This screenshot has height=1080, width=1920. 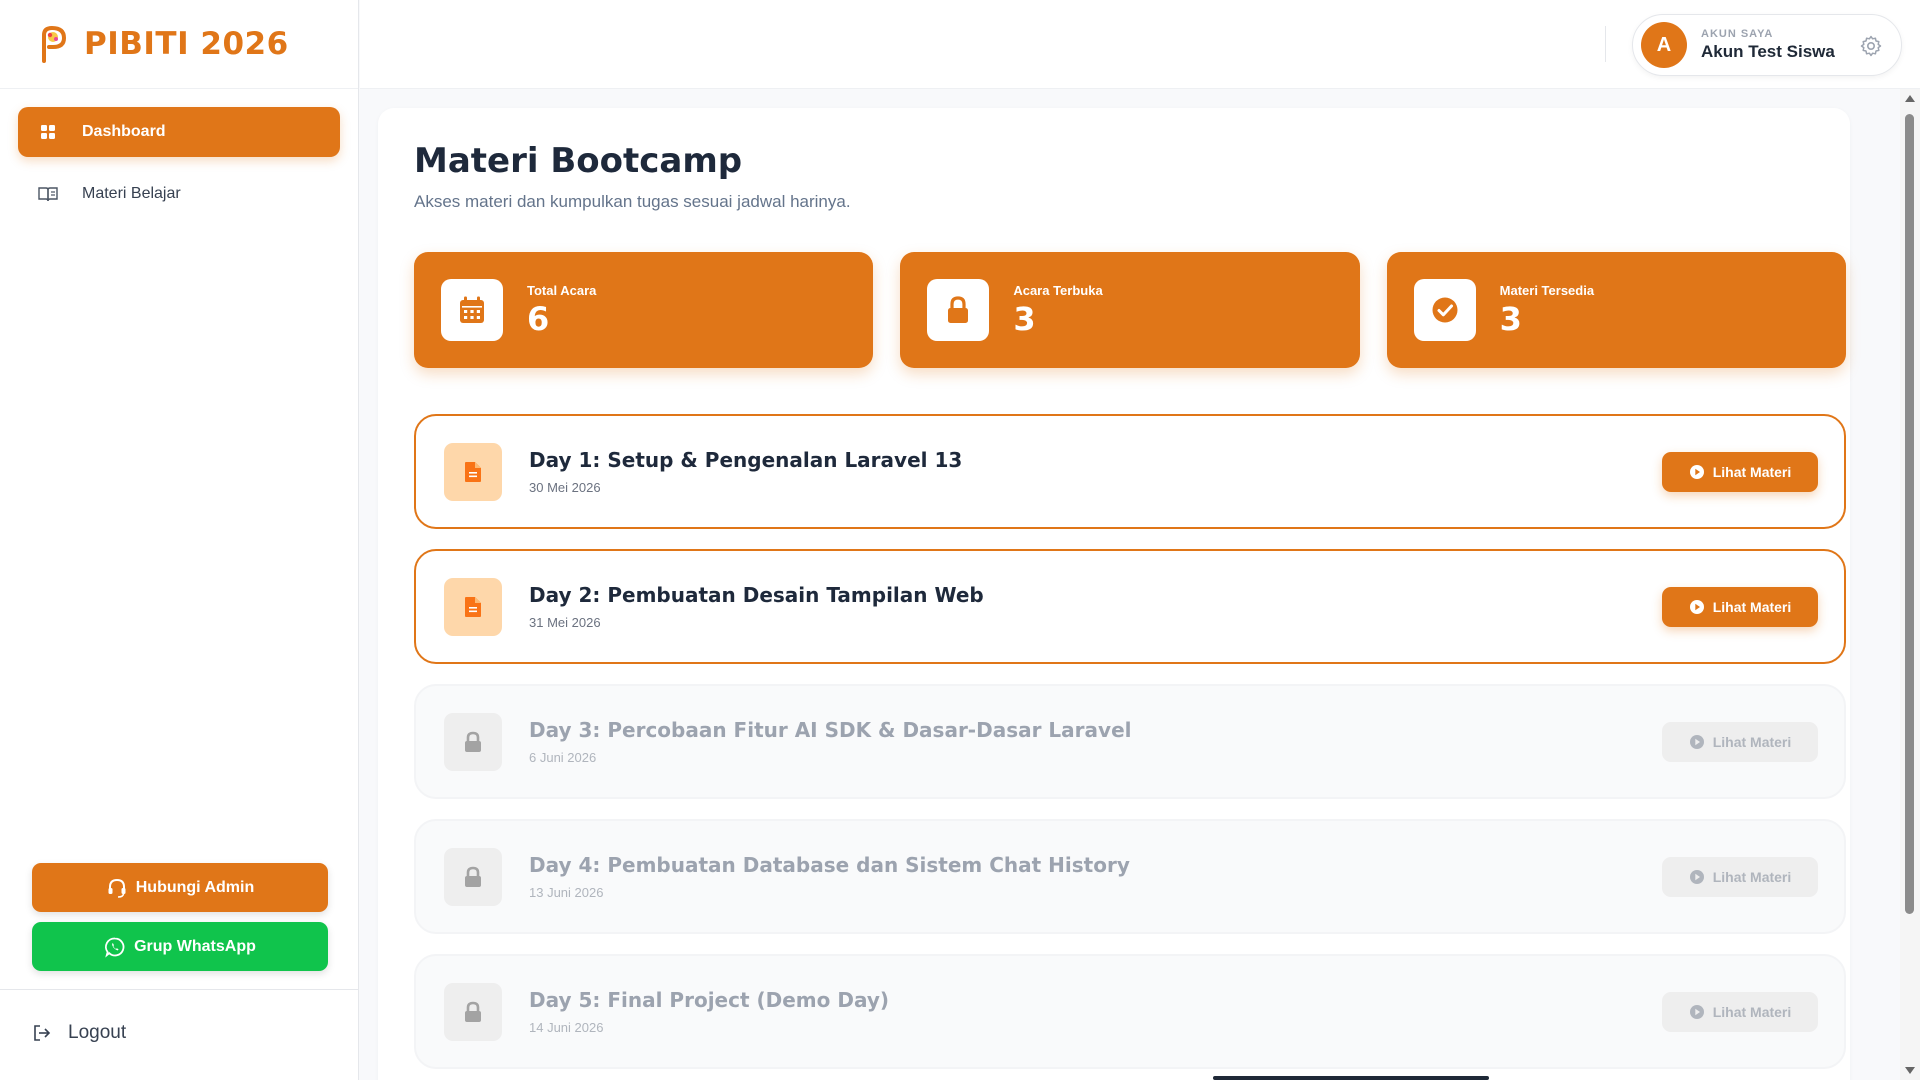 What do you see at coordinates (42, 1033) in the screenshot?
I see `logout-icon` at bounding box center [42, 1033].